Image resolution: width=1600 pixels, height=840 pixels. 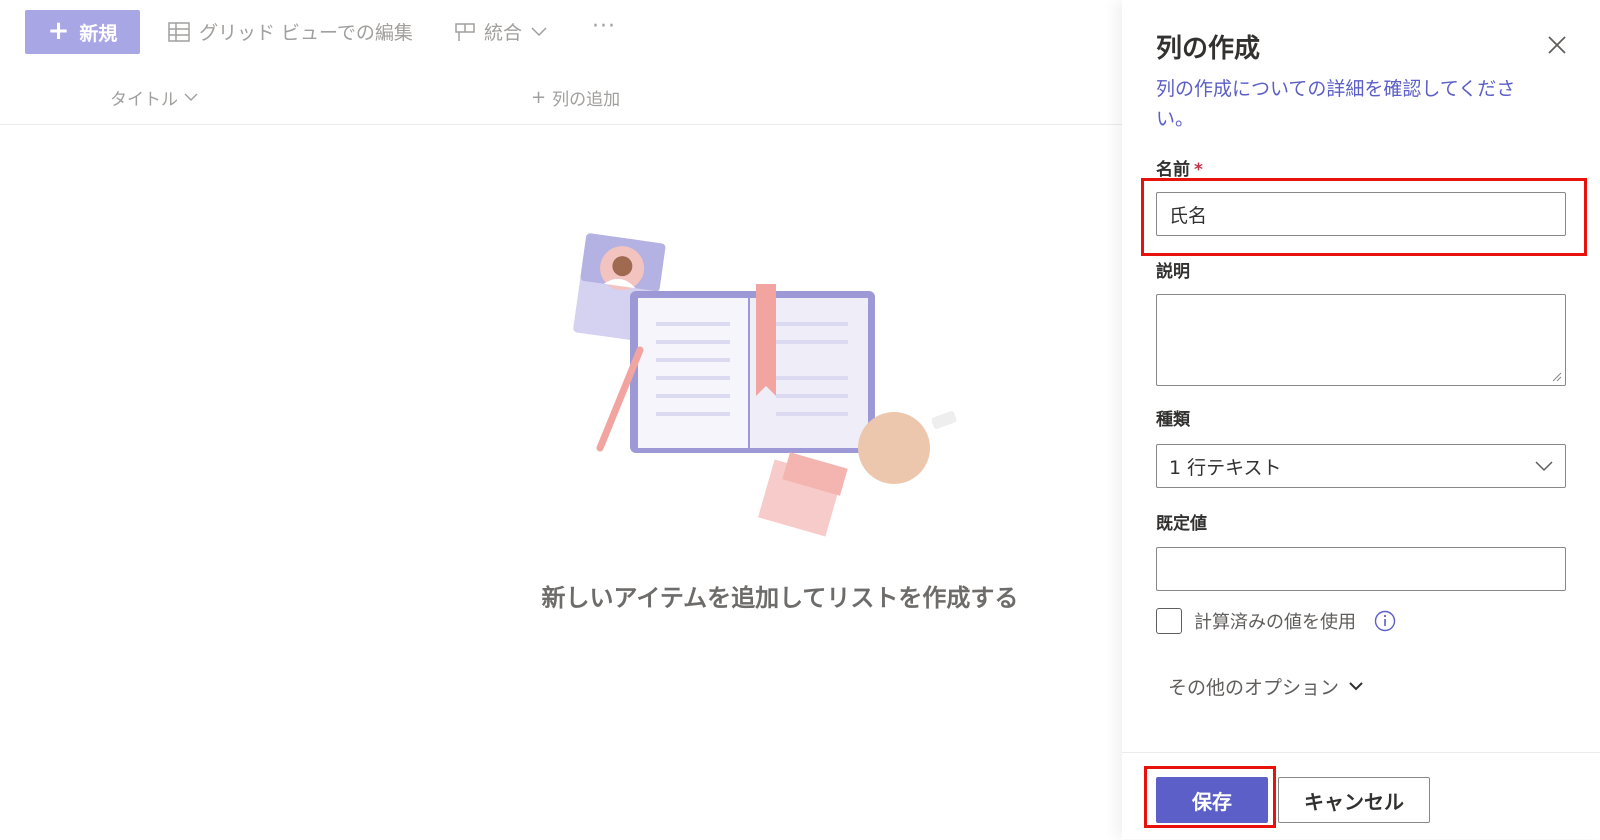 What do you see at coordinates (1254, 688) in the screenshot?
I see `more-options-label: その他のオプション` at bounding box center [1254, 688].